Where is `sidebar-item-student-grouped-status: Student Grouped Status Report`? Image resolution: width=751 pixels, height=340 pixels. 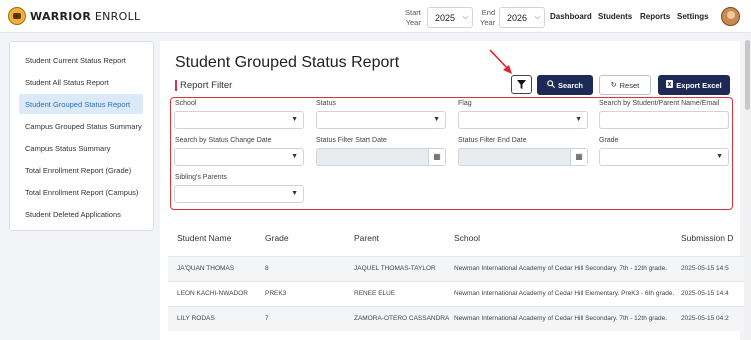 sidebar-item-student-grouped-status: Student Grouped Status Report is located at coordinates (81, 104).